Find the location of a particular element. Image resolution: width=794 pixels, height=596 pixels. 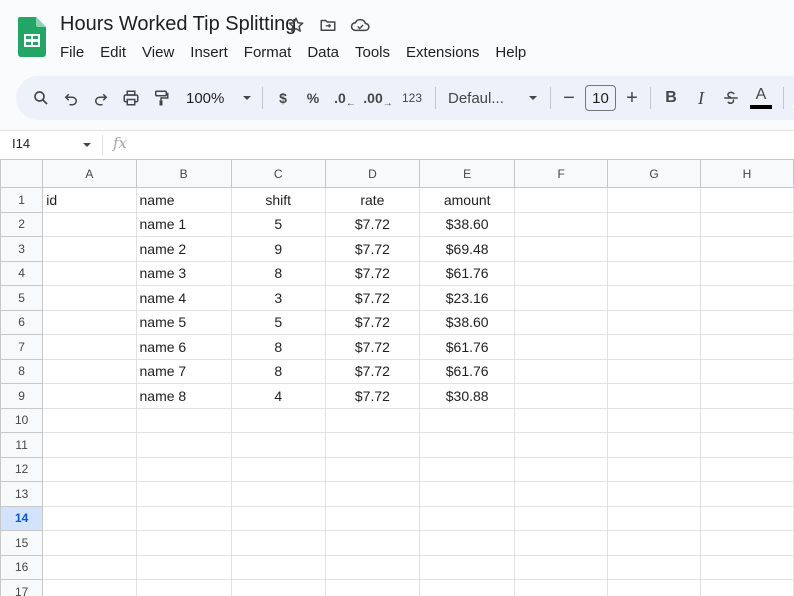

cell-c3: 9 is located at coordinates (278, 249).